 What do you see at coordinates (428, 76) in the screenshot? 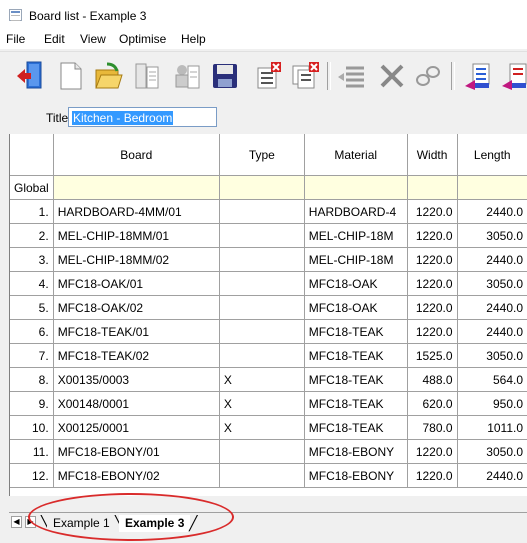
I see `link-icon` at bounding box center [428, 76].